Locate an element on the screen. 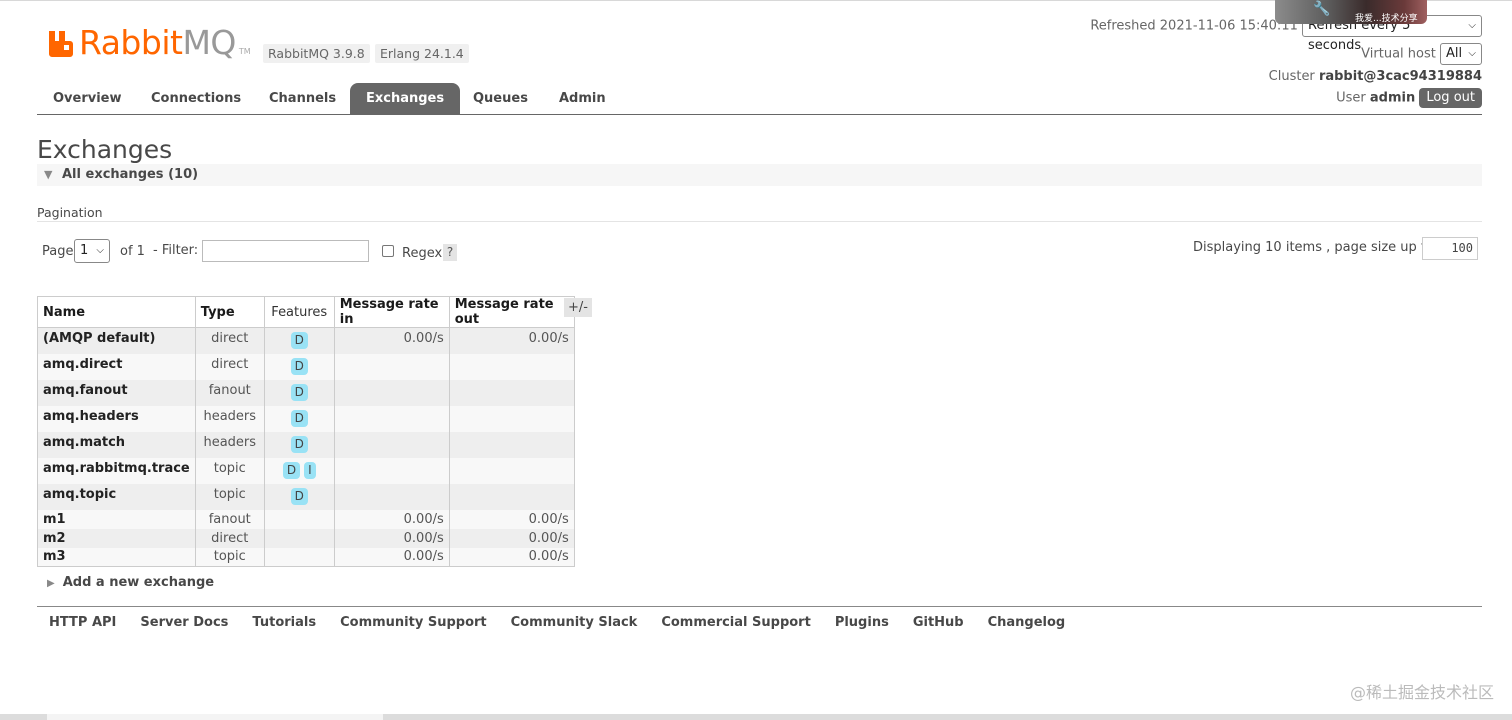 The width and height of the screenshot is (1512, 720). exchange-name-link: m1 is located at coordinates (116, 519).